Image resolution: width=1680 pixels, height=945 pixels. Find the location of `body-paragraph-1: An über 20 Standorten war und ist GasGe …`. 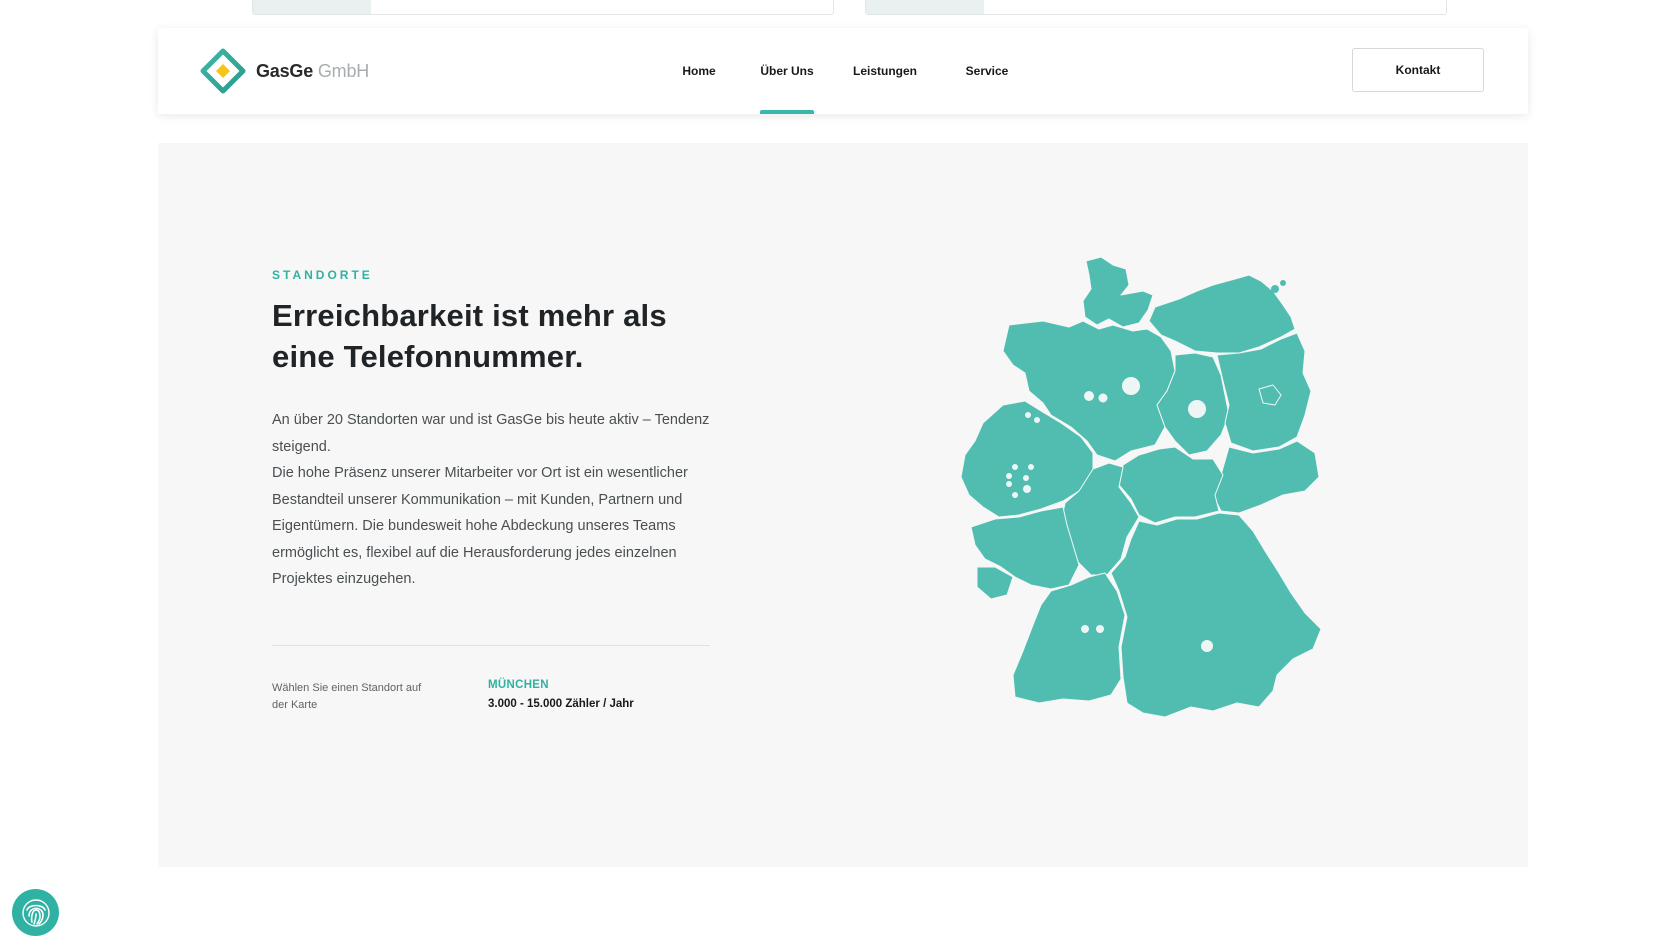

body-paragraph-1: An über 20 Standorten war und ist GasGe … is located at coordinates (491, 433).